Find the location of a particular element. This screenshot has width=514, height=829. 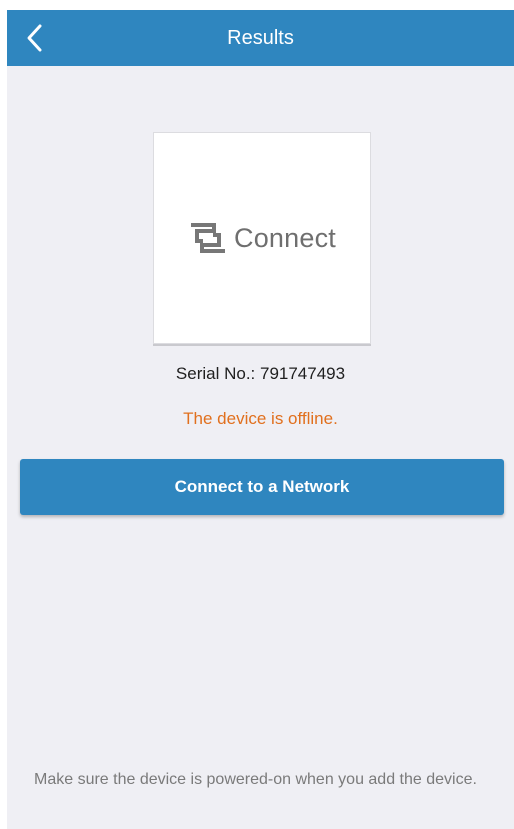

page-title: Results is located at coordinates (260, 38).